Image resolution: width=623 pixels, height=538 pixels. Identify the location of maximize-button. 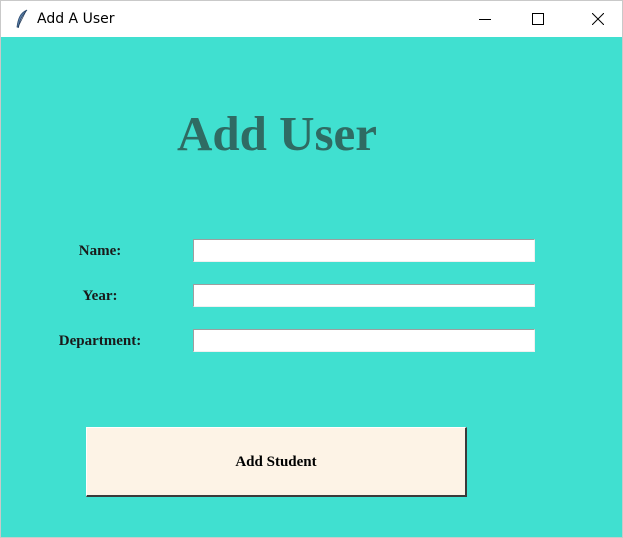
(538, 19).